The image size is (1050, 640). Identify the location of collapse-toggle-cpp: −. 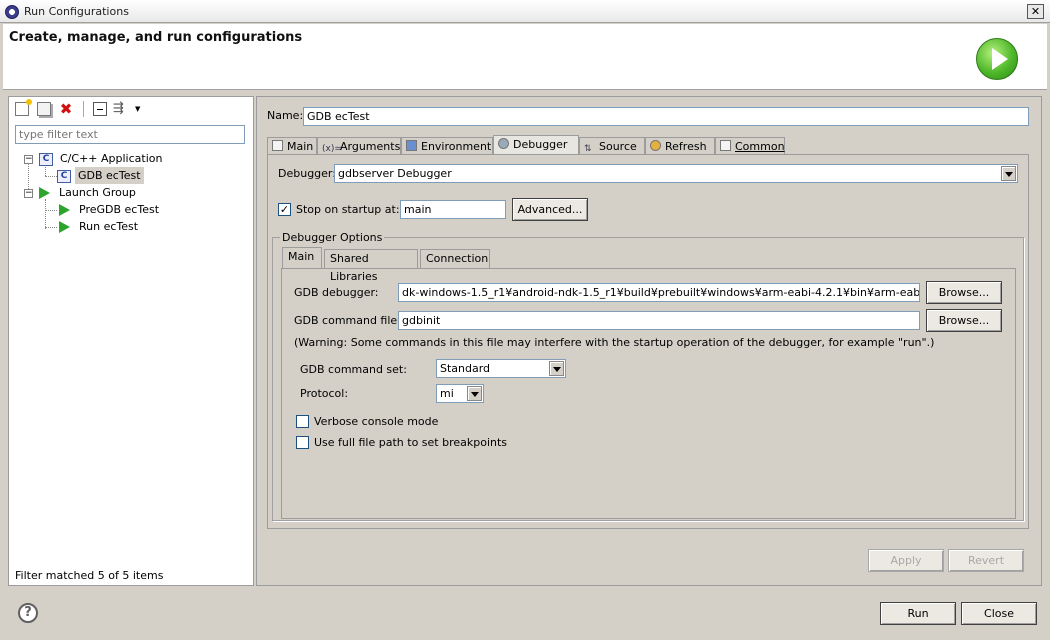
(28, 159).